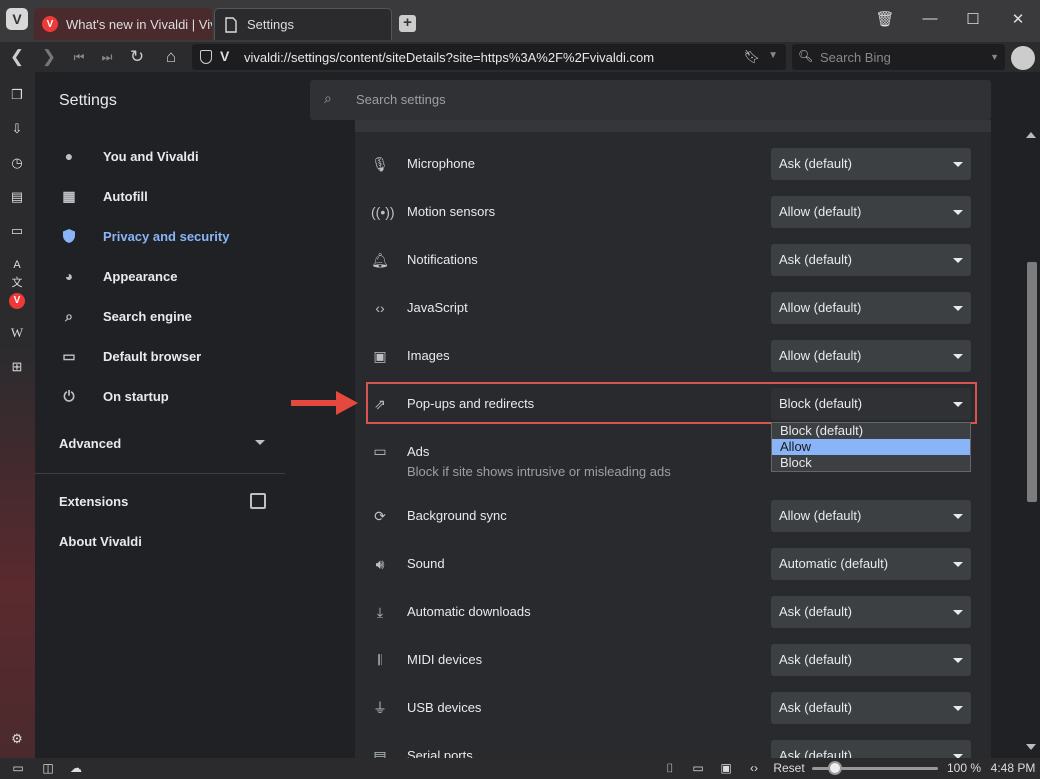 This screenshot has height=779, width=1040. I want to click on sidebar-item-on-startup: ⏻ On startup, so click(160, 396).